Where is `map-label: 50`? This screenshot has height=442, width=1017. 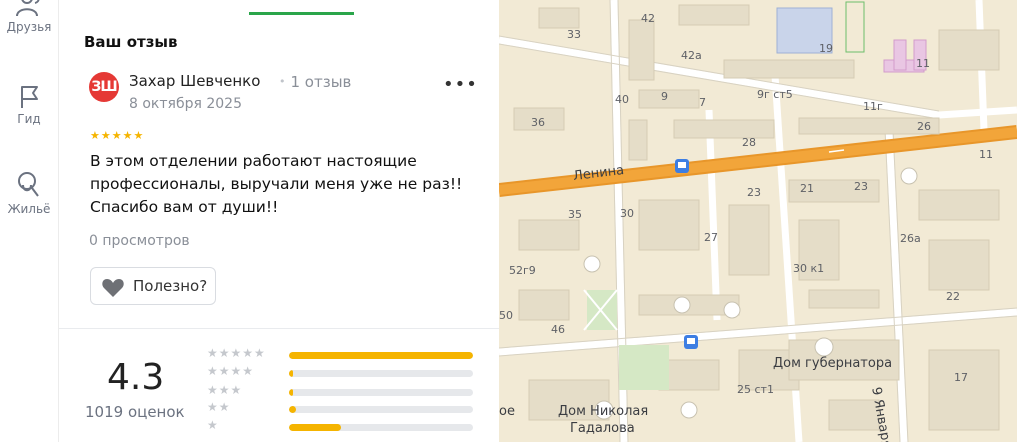 map-label: 50 is located at coordinates (506, 315).